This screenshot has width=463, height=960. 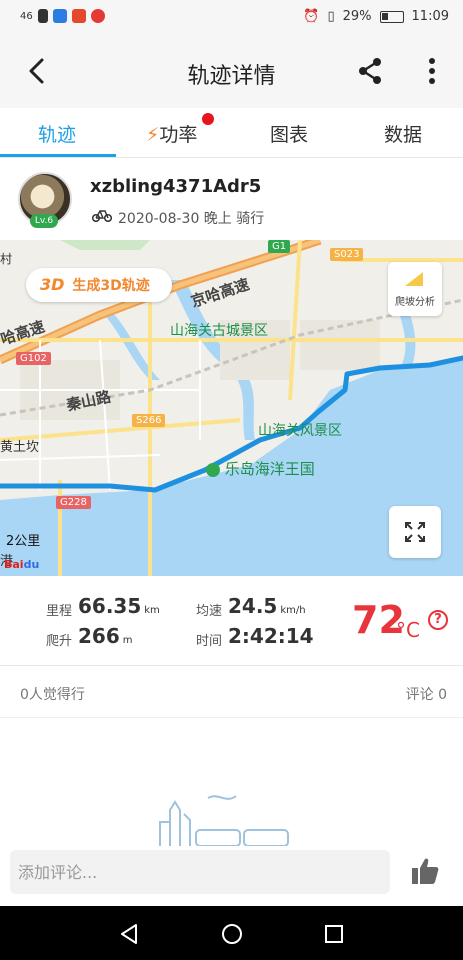 What do you see at coordinates (271, 636) in the screenshot?
I see `time-value: 2:42:14` at bounding box center [271, 636].